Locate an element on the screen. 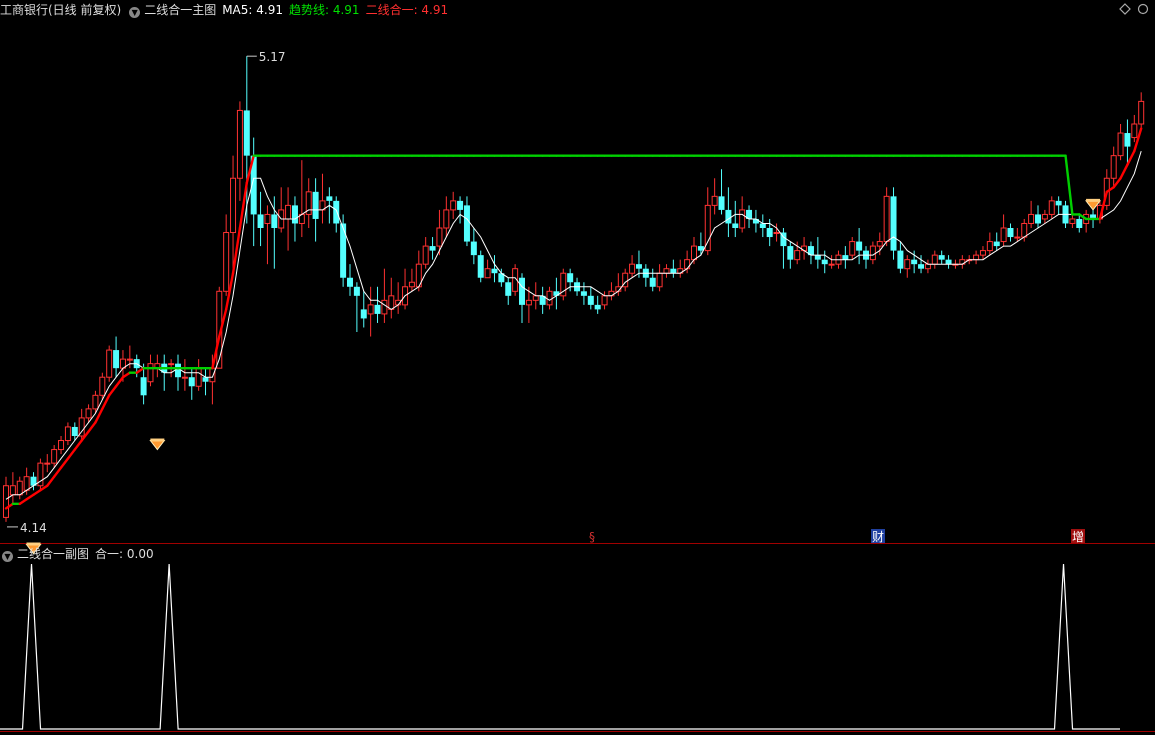 Image resolution: width=1155 pixels, height=735 pixels. ma5-label: MA5: 4.91 is located at coordinates (252, 10).